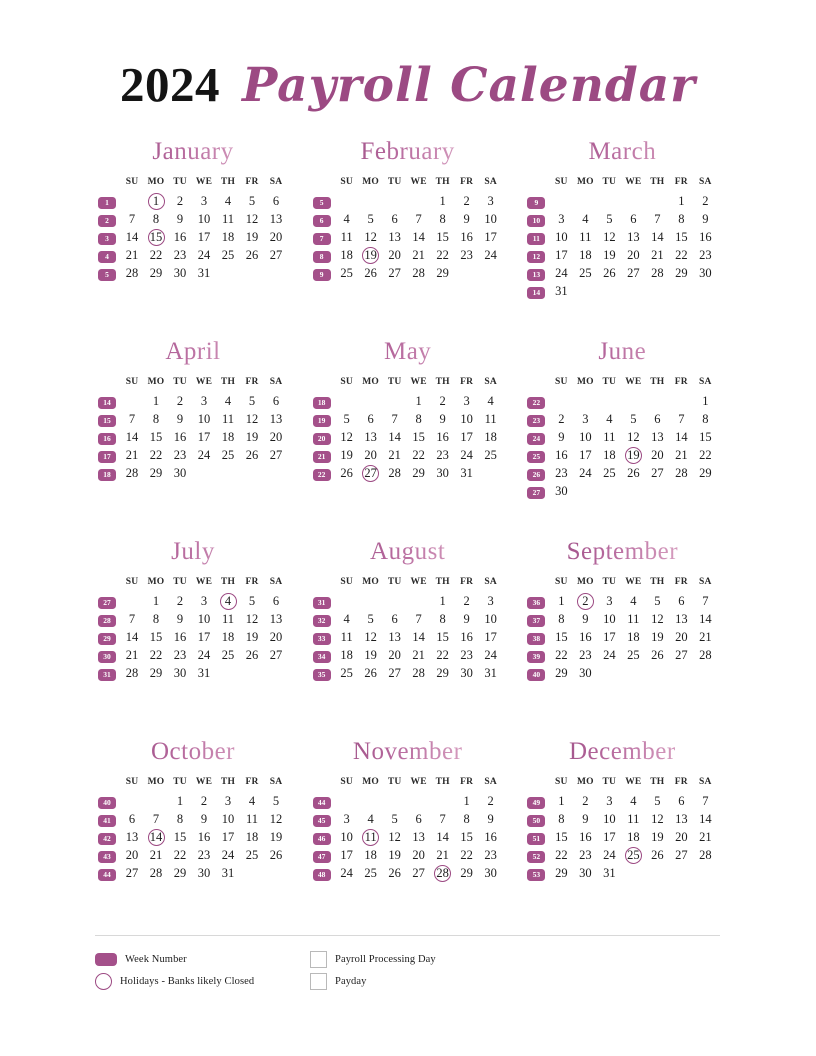  What do you see at coordinates (321, 839) in the screenshot?
I see `week-number-badge: 46` at bounding box center [321, 839].